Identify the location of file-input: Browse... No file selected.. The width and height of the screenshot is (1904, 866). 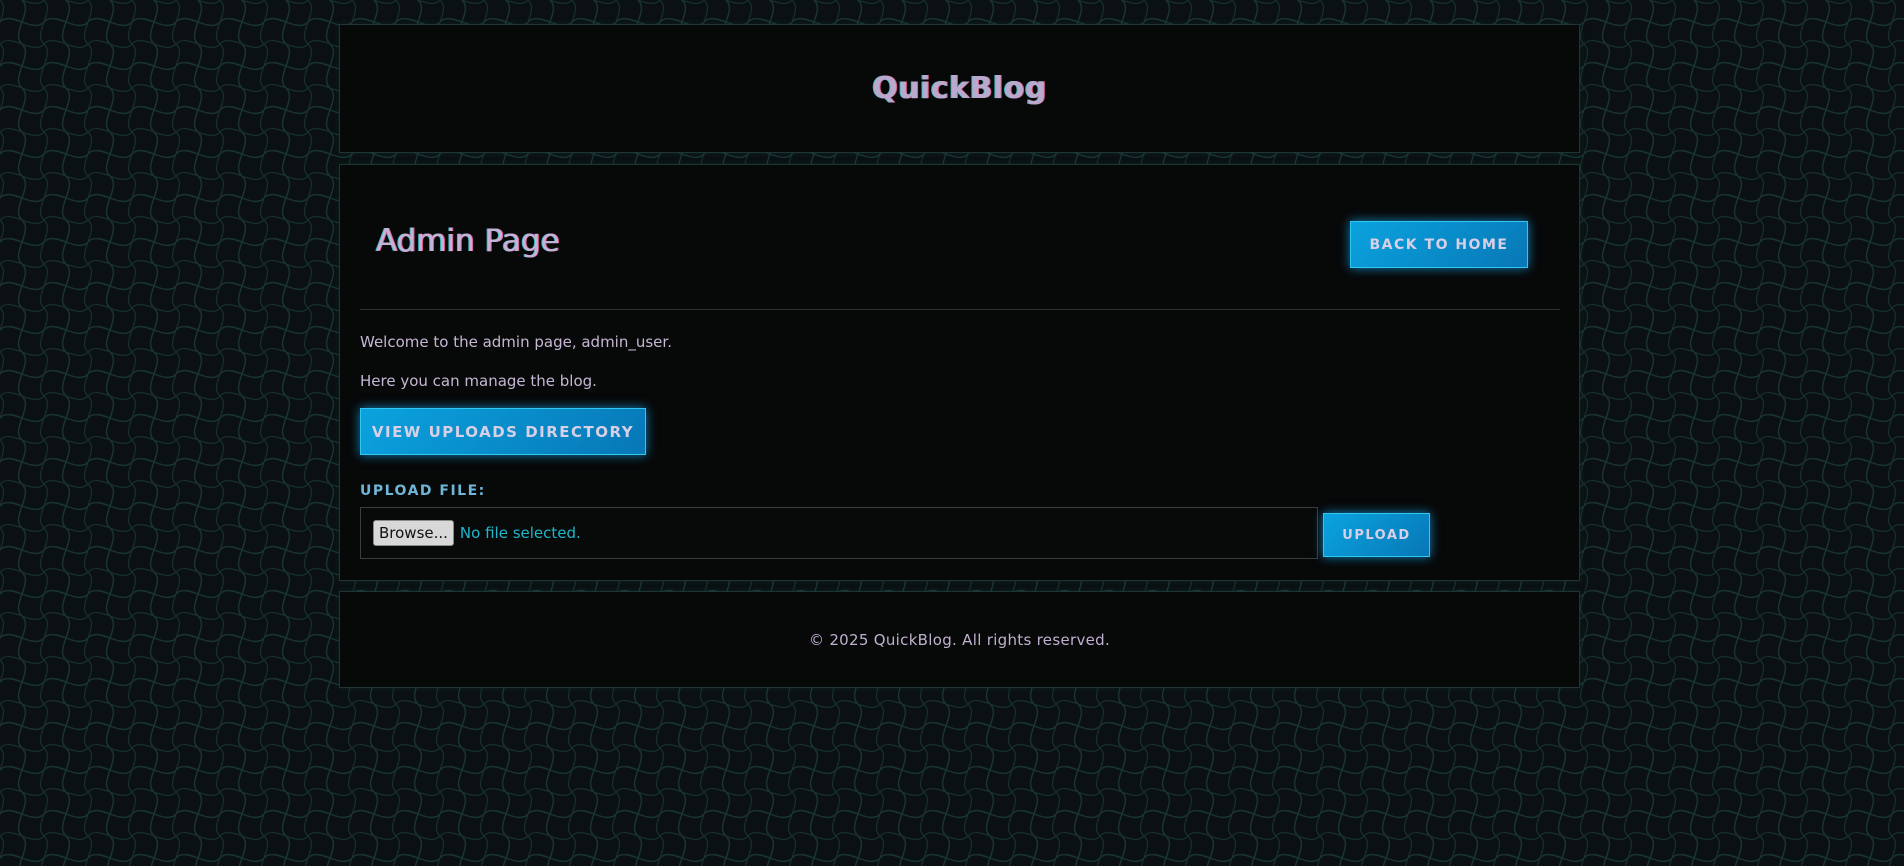
(839, 533).